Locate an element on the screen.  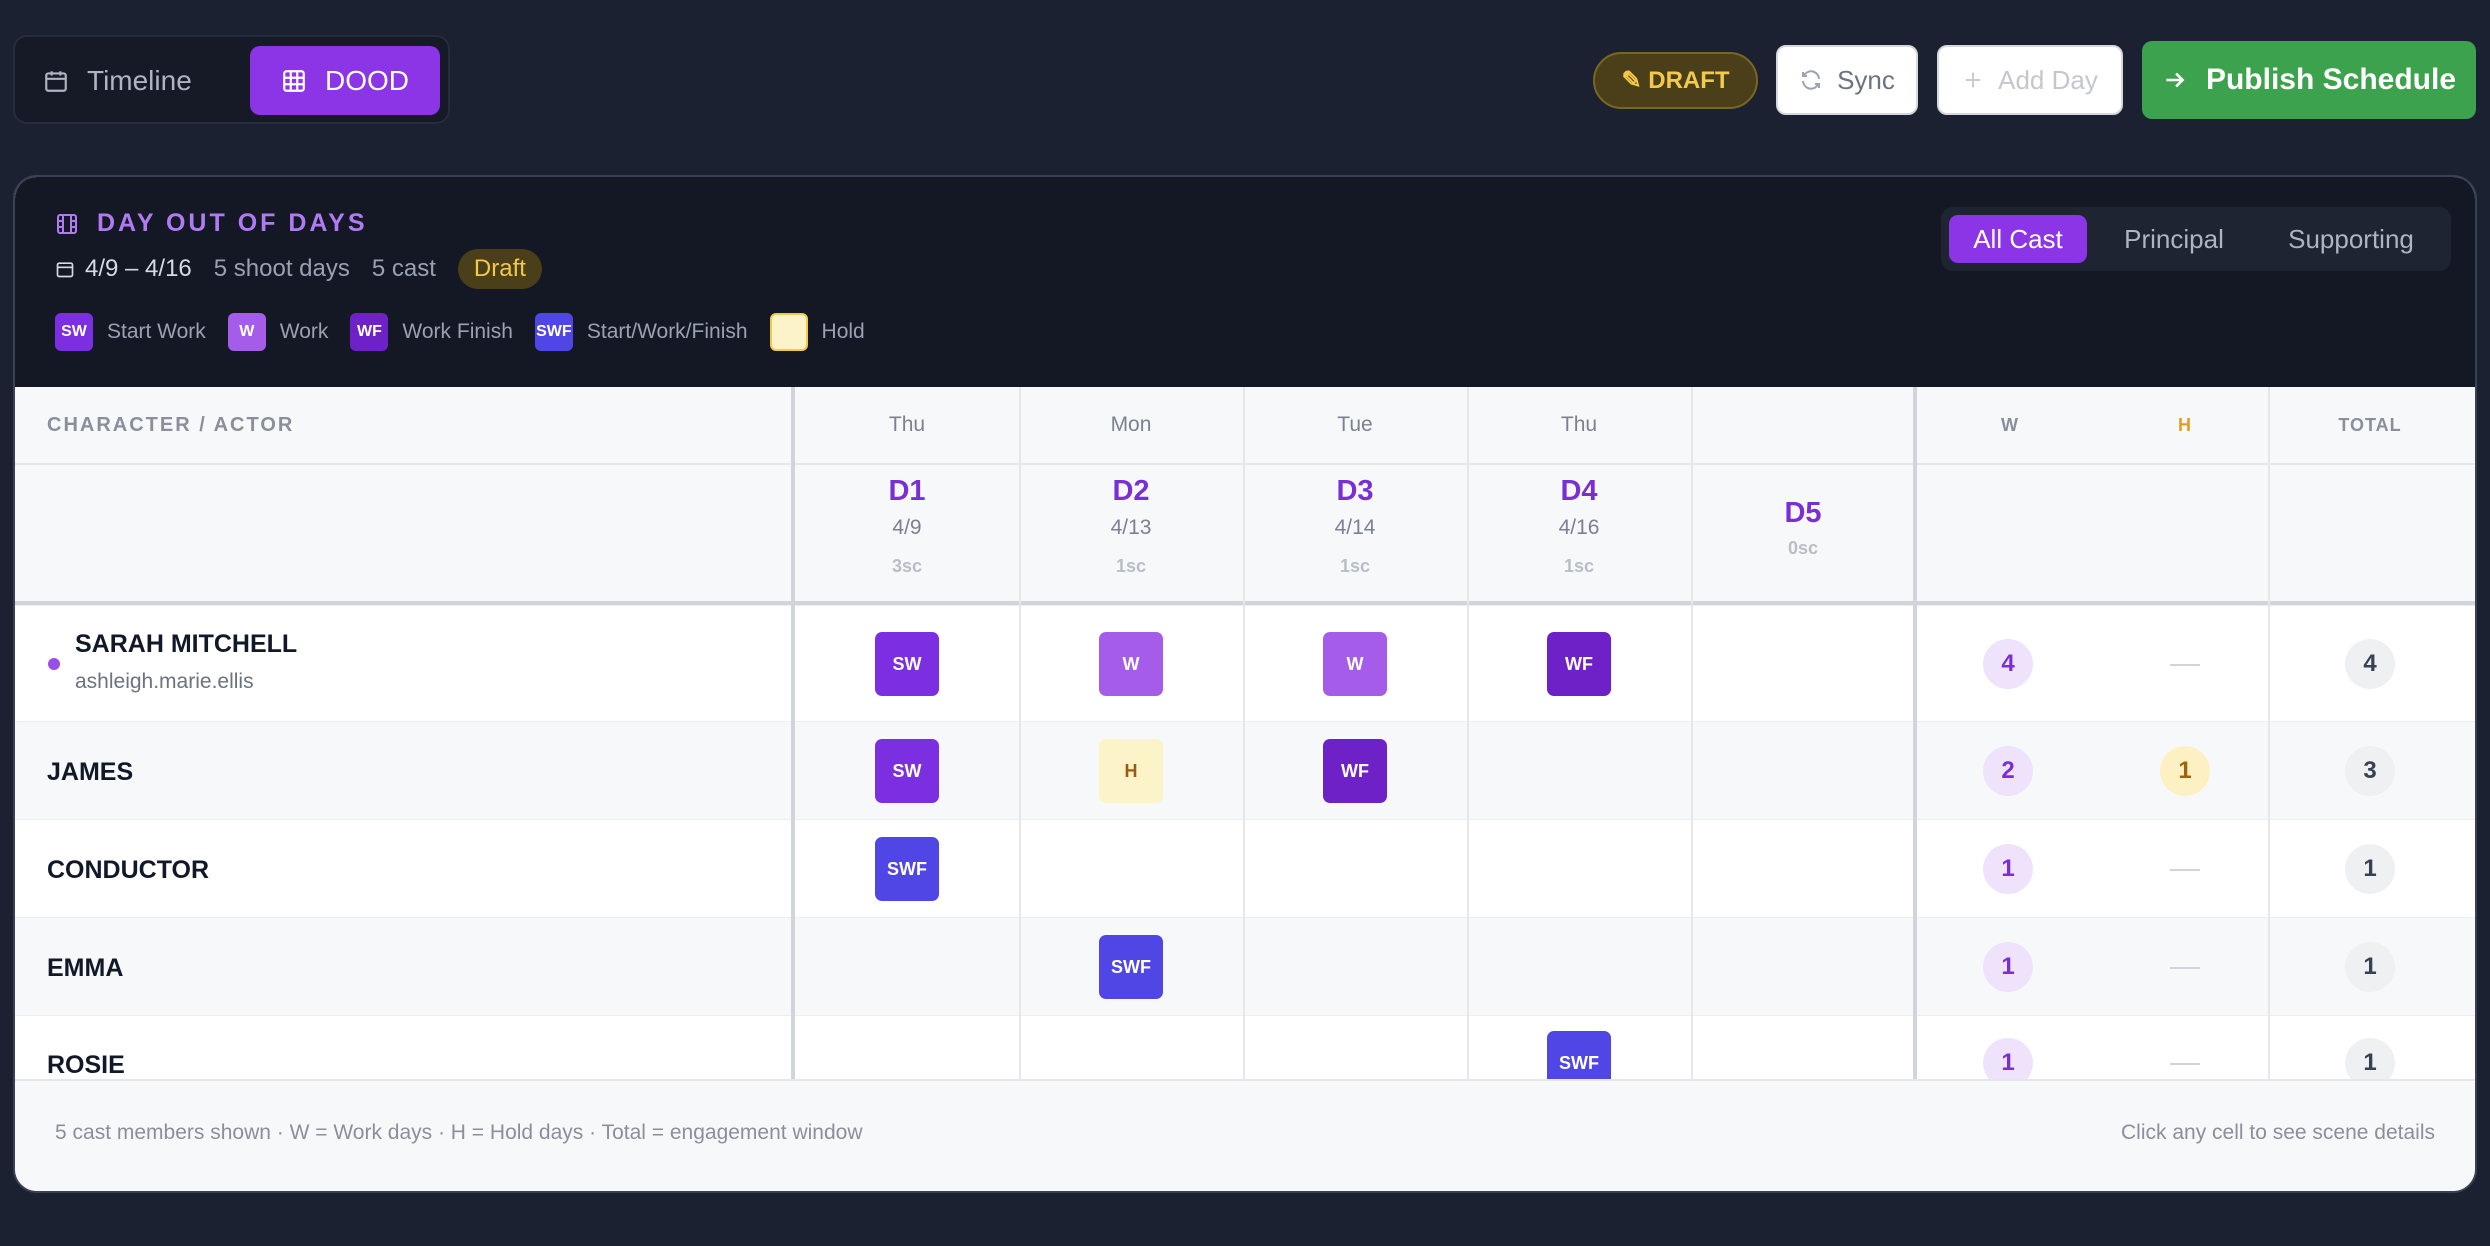
day-code: D4 is located at coordinates (1579, 491).